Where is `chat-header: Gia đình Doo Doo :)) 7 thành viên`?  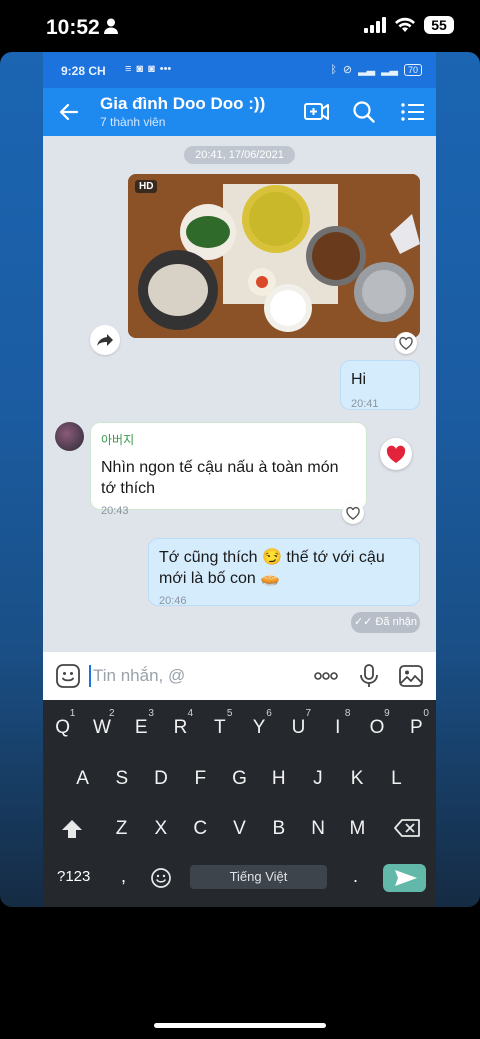 chat-header: Gia đình Doo Doo :)) 7 thành viên is located at coordinates (239, 112).